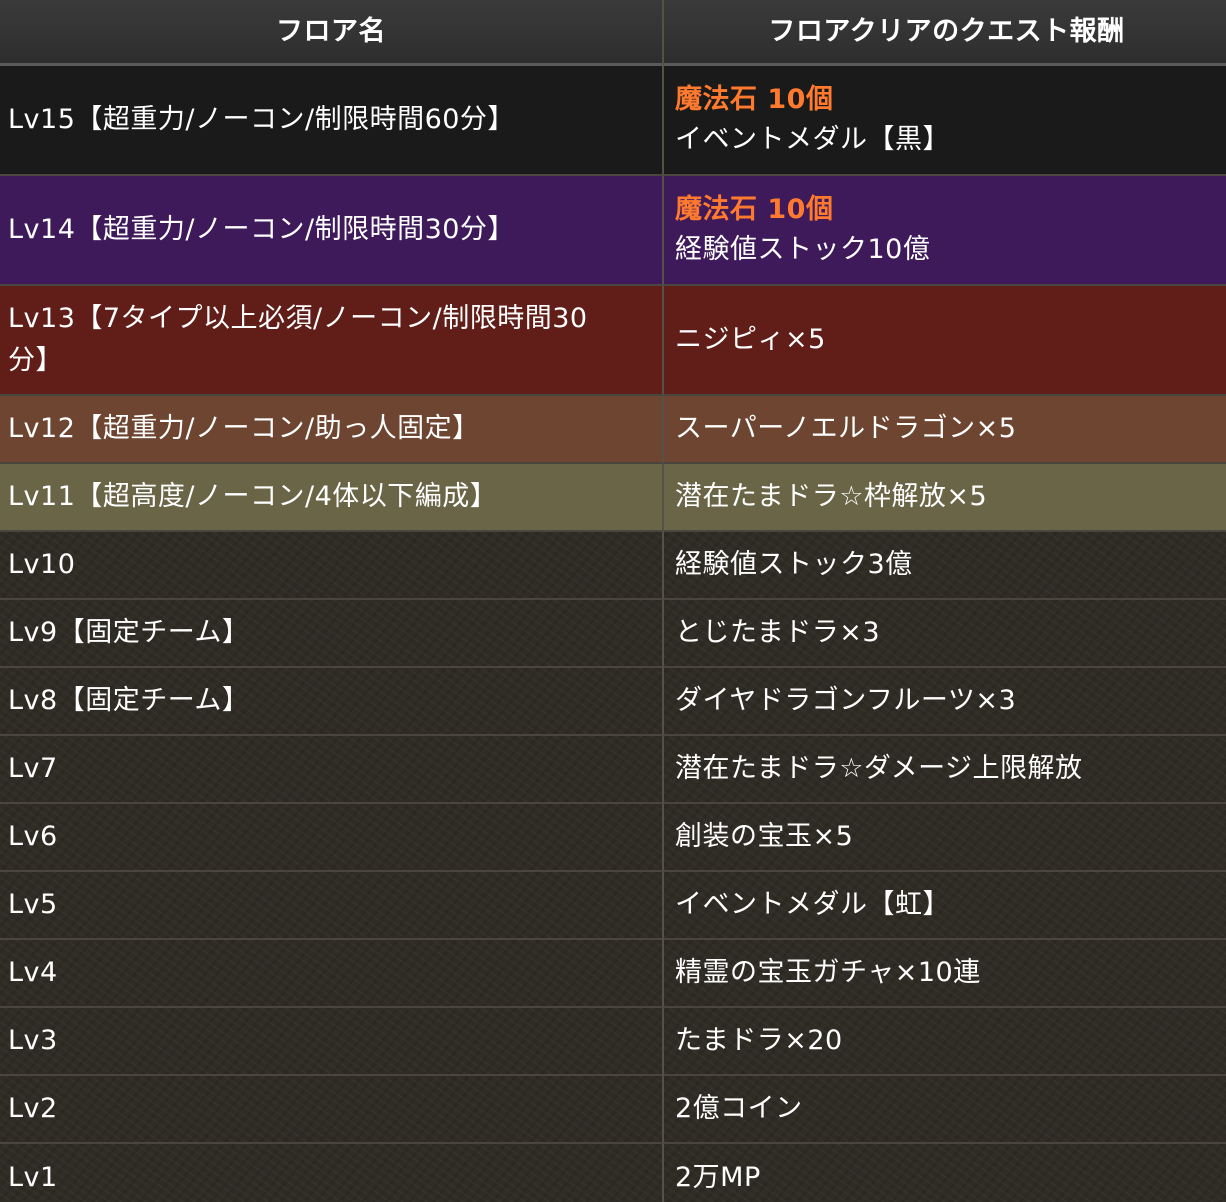 The width and height of the screenshot is (1226, 1202). I want to click on table-row-reward: 2億コイン, so click(945, 1110).